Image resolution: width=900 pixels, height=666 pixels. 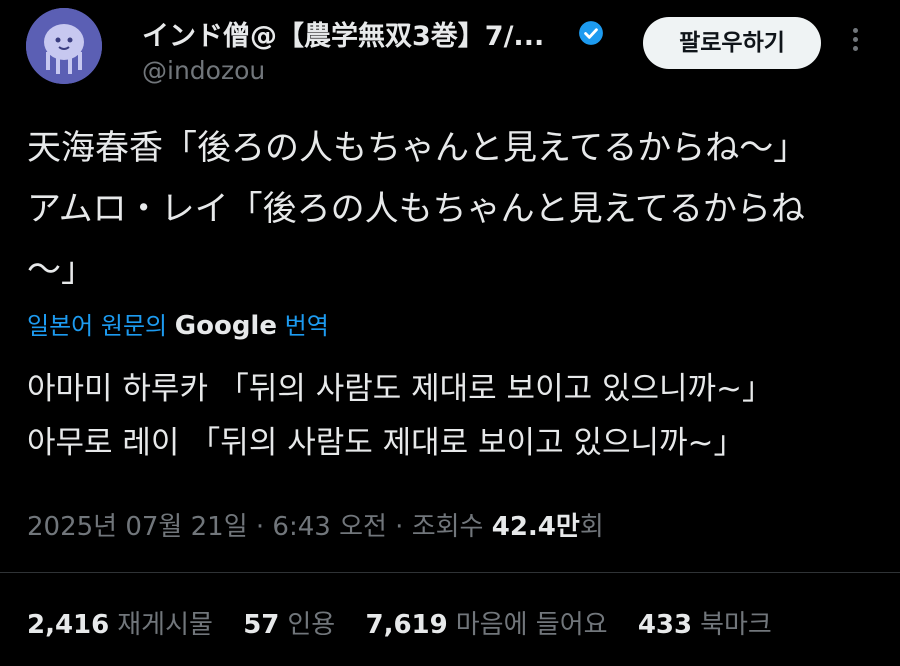 I want to click on stat-quotes: 57 인용, so click(x=300, y=625).